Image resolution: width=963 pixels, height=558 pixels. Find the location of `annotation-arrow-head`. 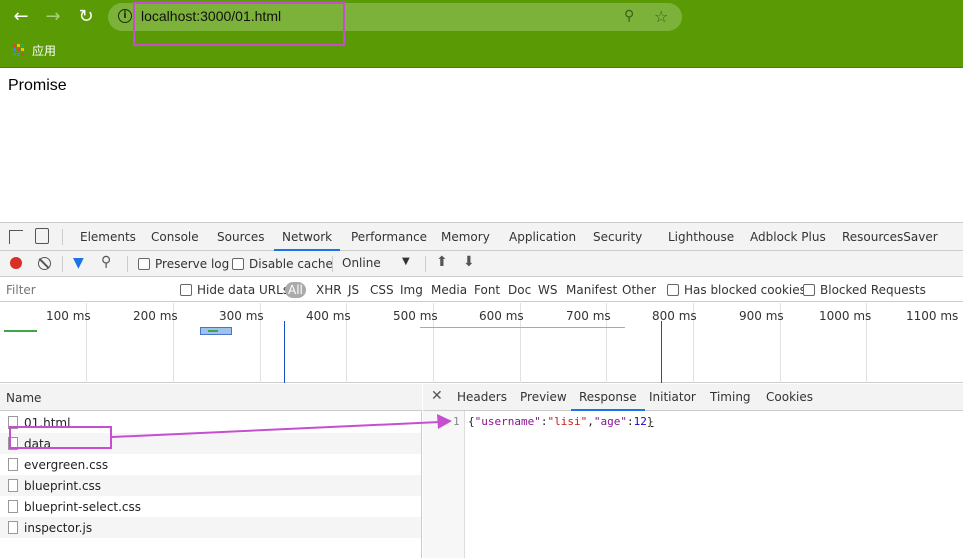

annotation-arrow-head is located at coordinates (444, 421).